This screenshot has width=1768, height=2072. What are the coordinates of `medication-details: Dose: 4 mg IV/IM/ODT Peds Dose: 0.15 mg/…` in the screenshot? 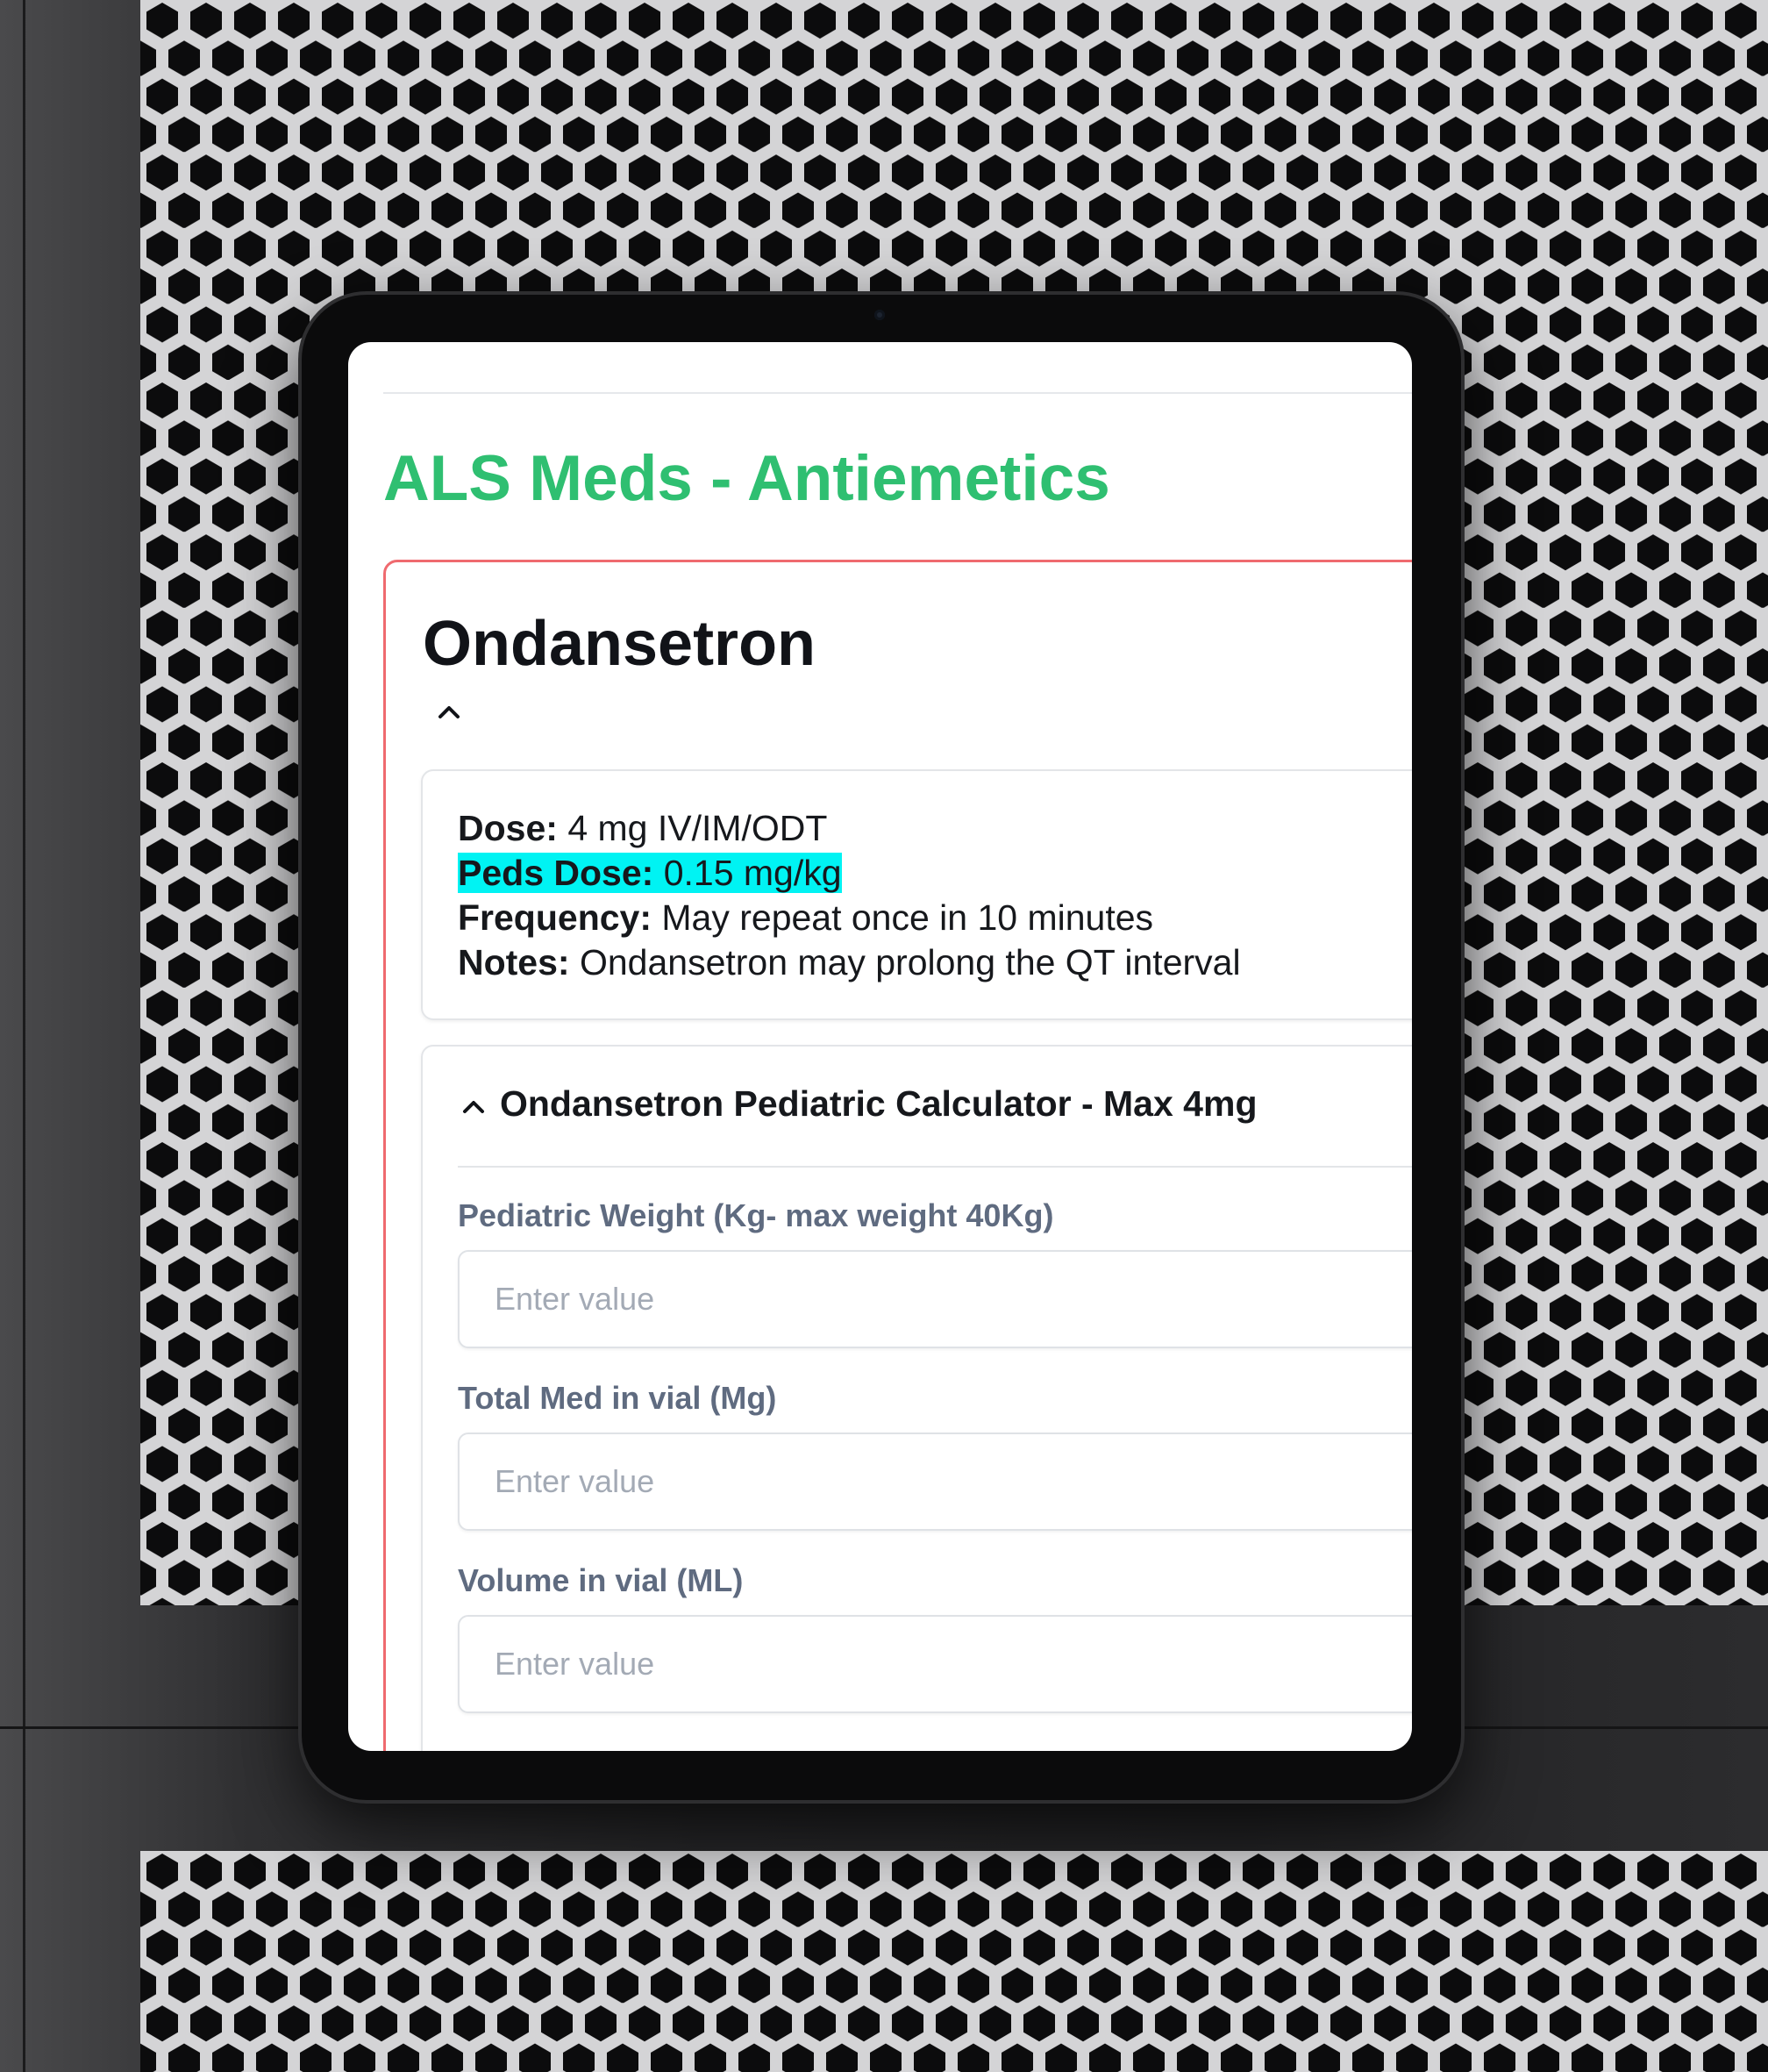 It's located at (916, 895).